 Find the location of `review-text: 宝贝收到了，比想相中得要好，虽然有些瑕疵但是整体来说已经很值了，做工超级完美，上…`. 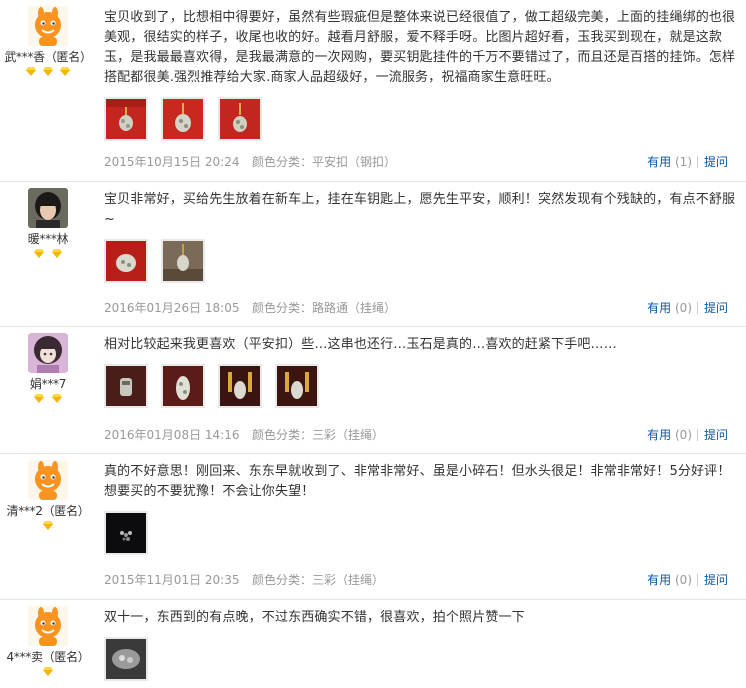

review-text: 宝贝收到了，比想相中得要好，虽然有些瑕疵但是整体来说已经很值了，做工超级完美，上… is located at coordinates (420, 47).